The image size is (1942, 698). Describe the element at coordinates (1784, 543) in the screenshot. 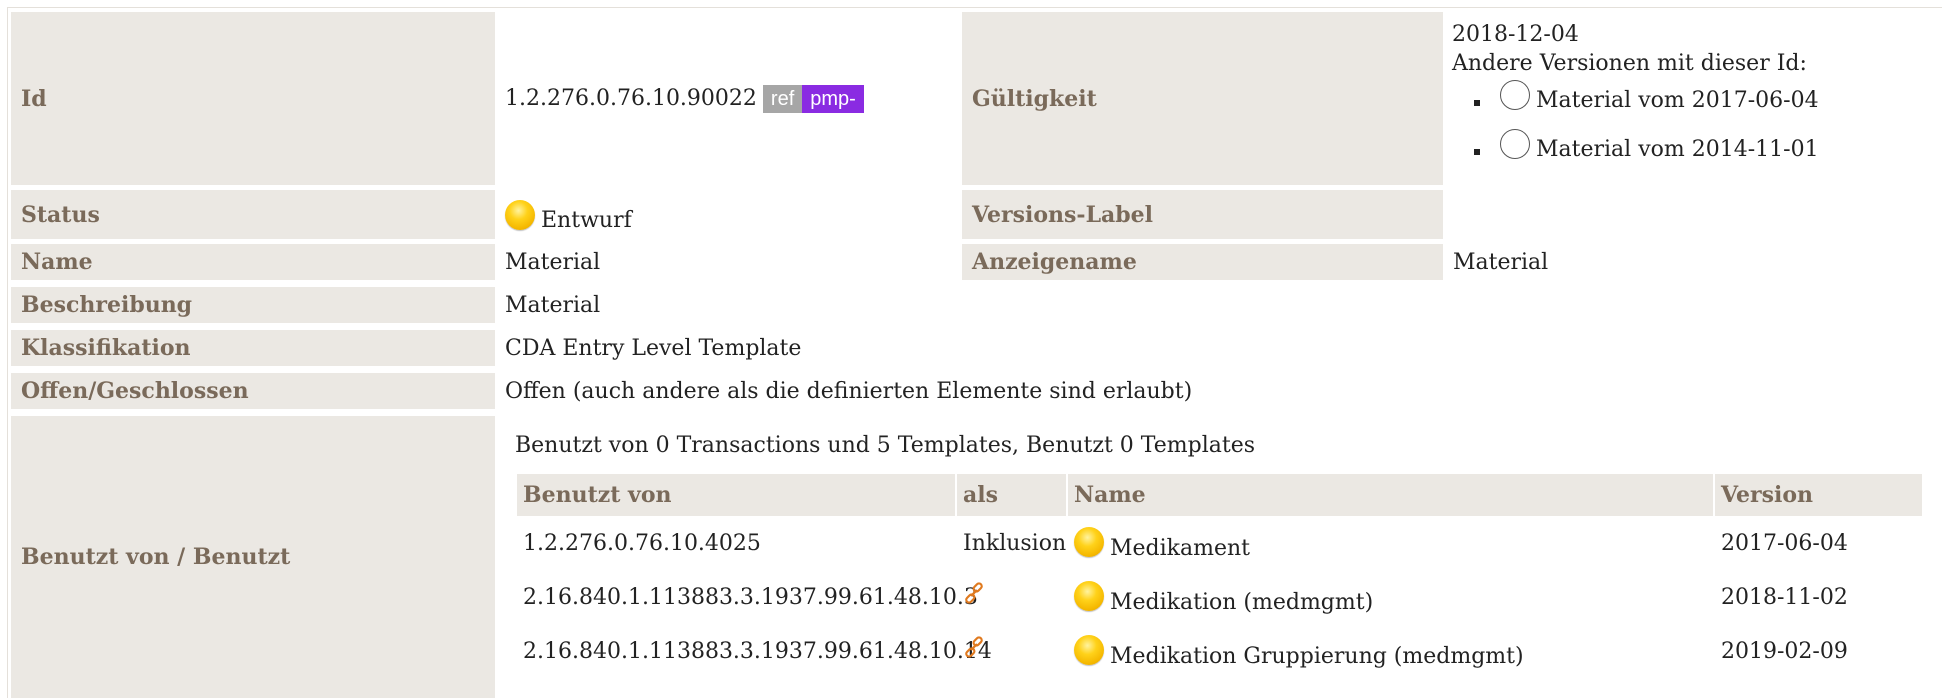

I see `row-version-text: 2017-06-04` at that location.